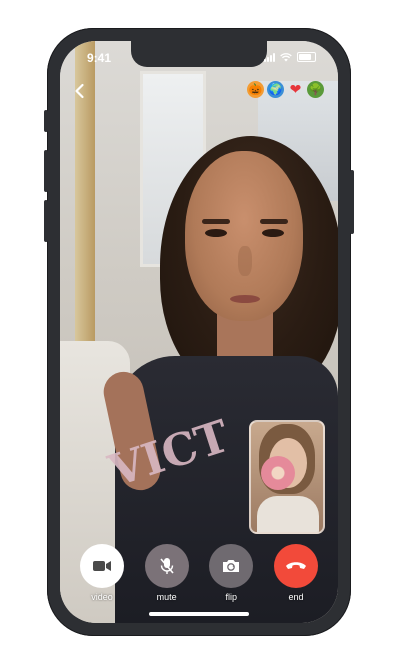  What do you see at coordinates (80, 91) in the screenshot?
I see `chevron-left-icon` at bounding box center [80, 91].